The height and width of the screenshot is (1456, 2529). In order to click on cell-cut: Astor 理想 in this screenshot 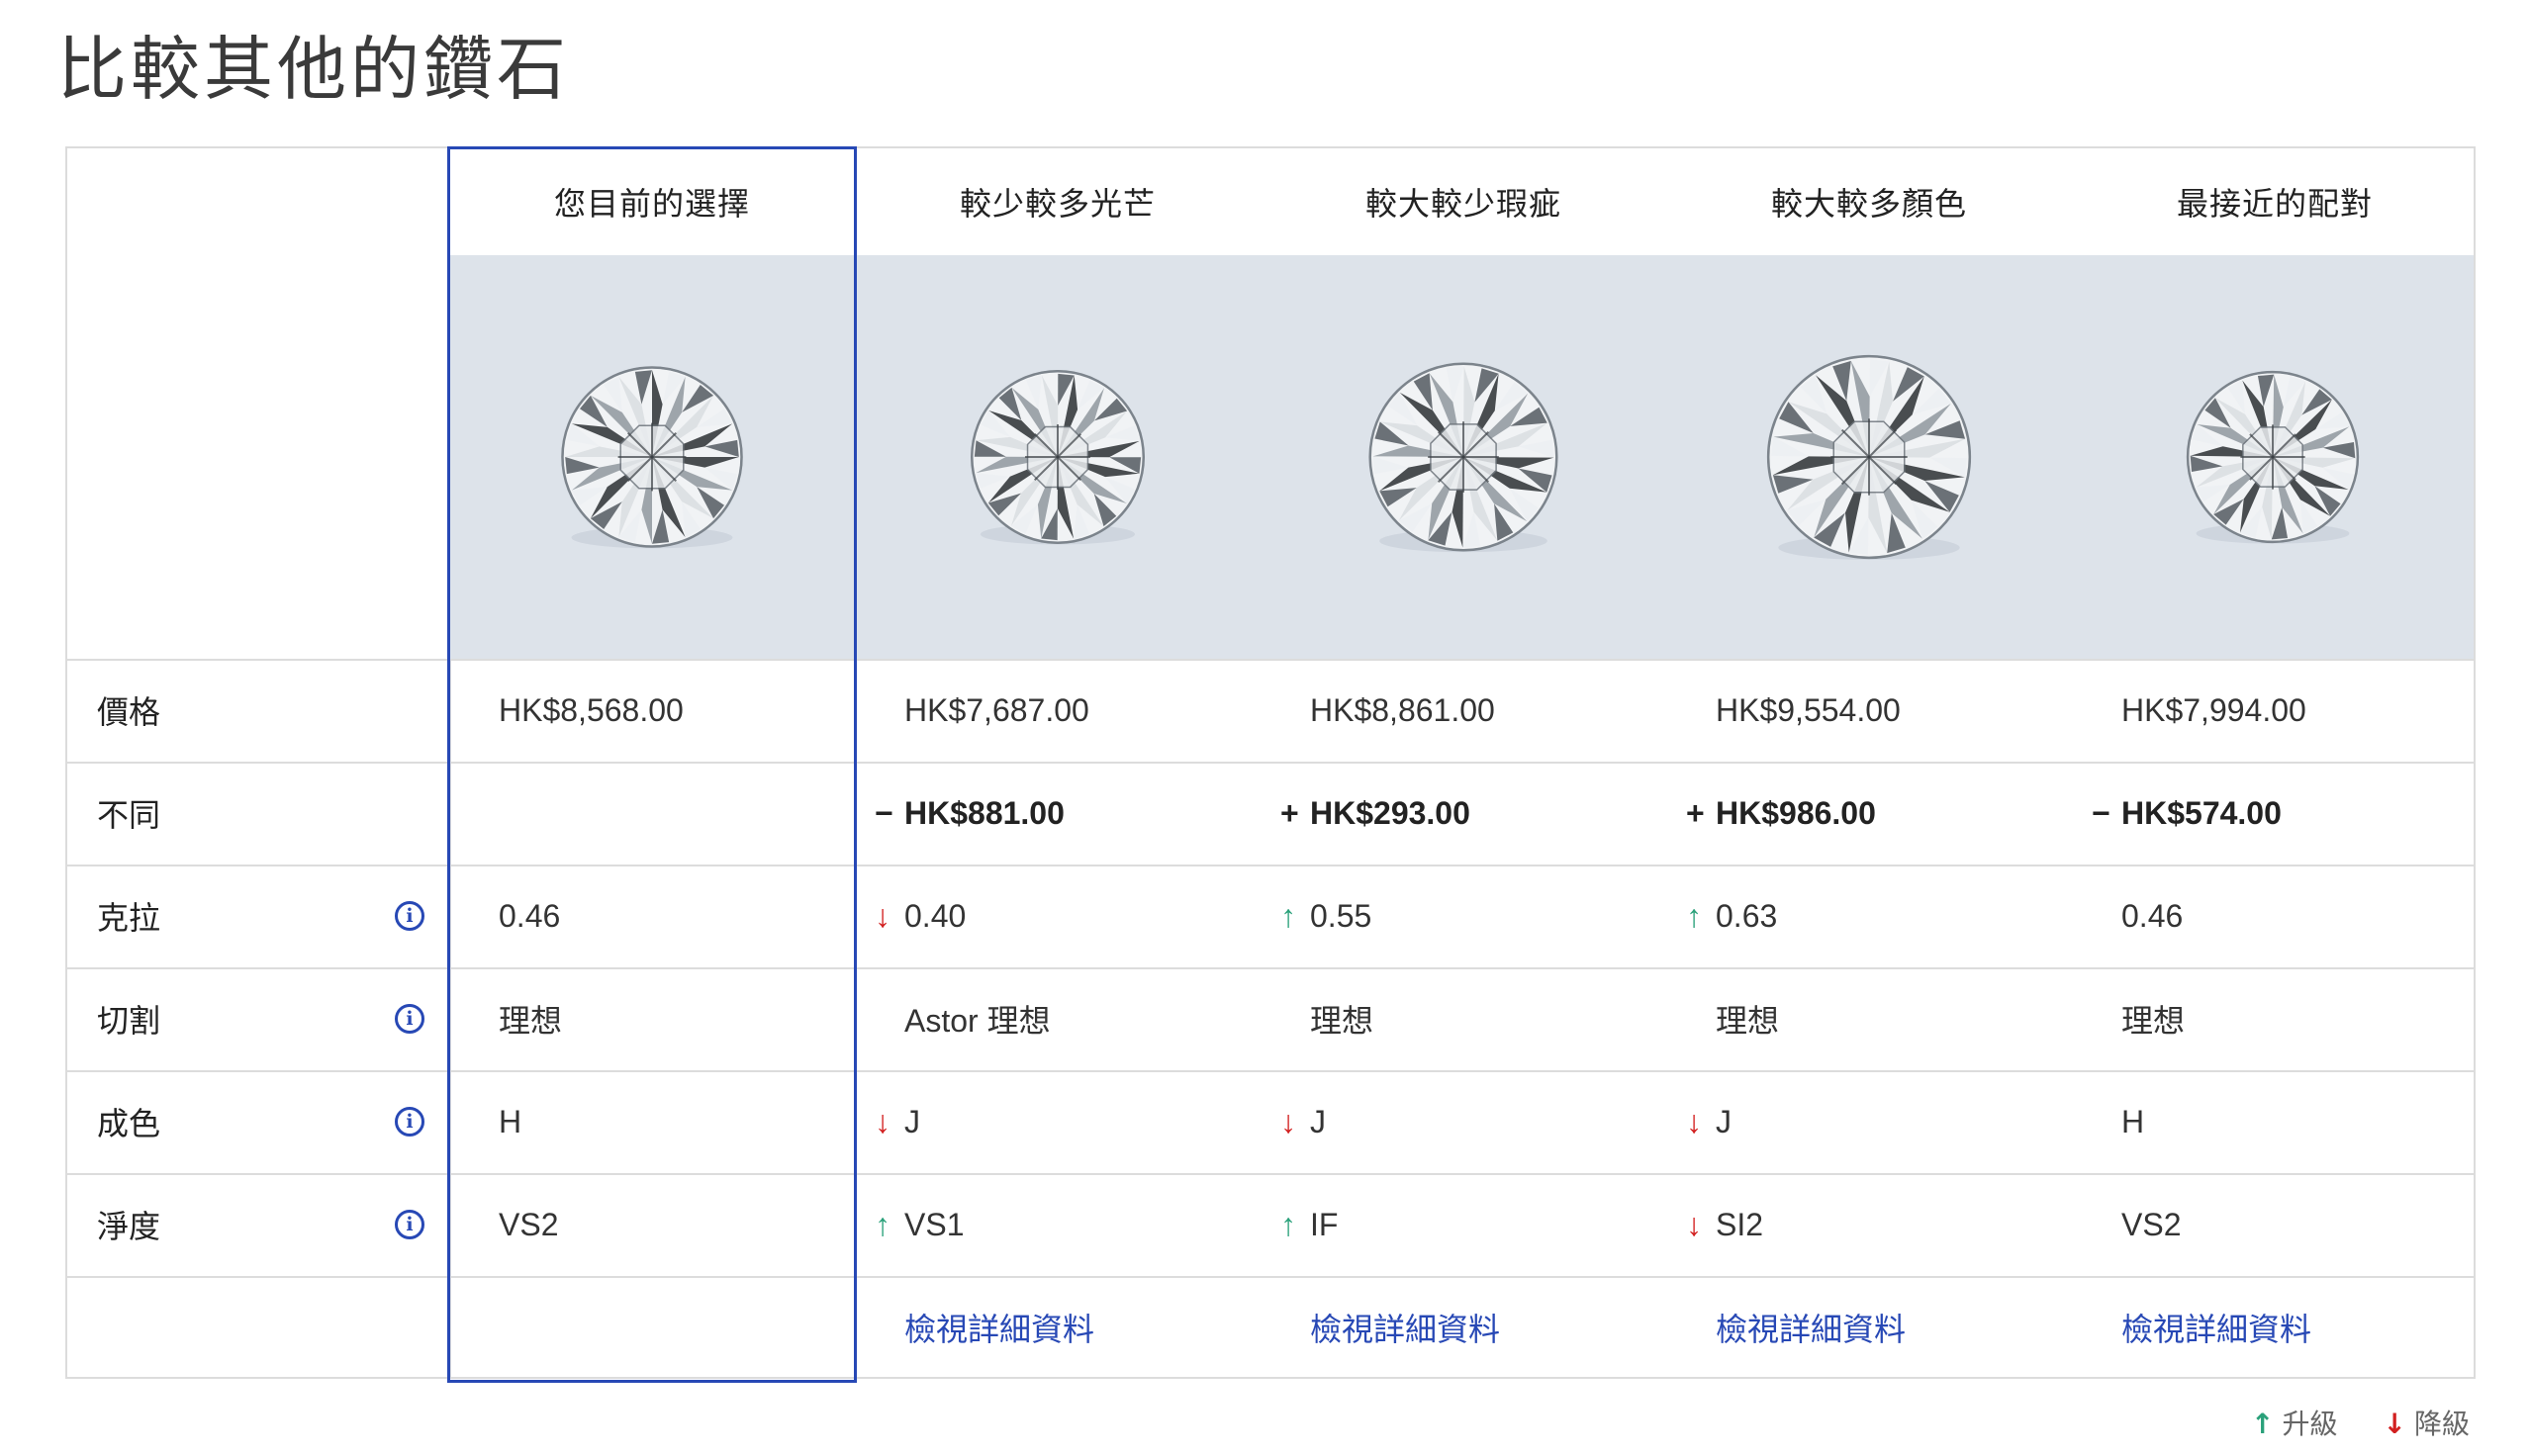, I will do `click(963, 1018)`.